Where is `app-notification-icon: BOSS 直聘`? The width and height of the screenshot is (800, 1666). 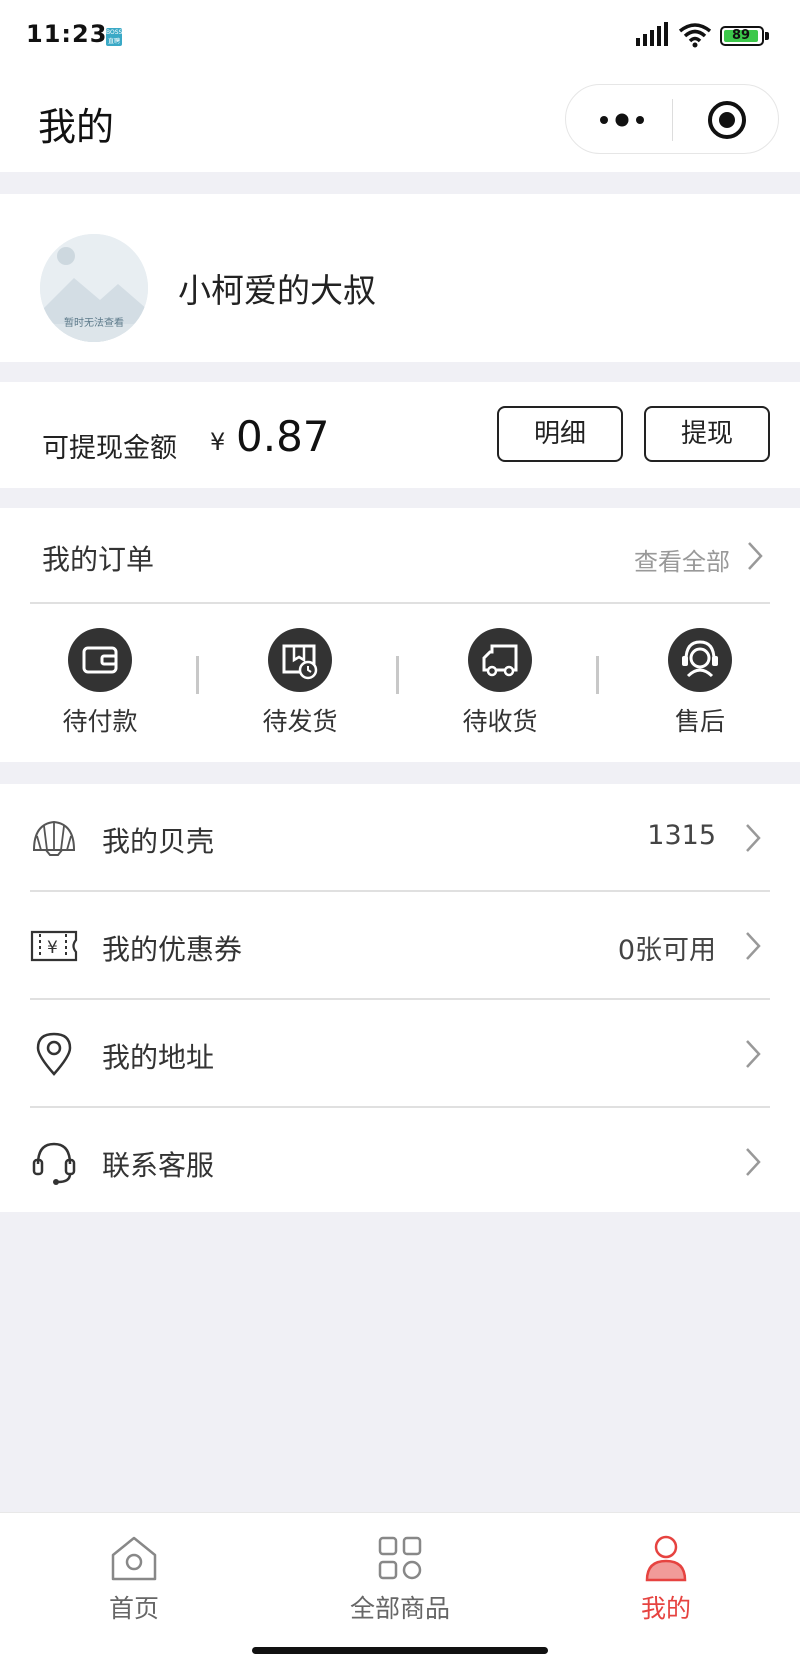
app-notification-icon: BOSS 直聘 is located at coordinates (114, 37).